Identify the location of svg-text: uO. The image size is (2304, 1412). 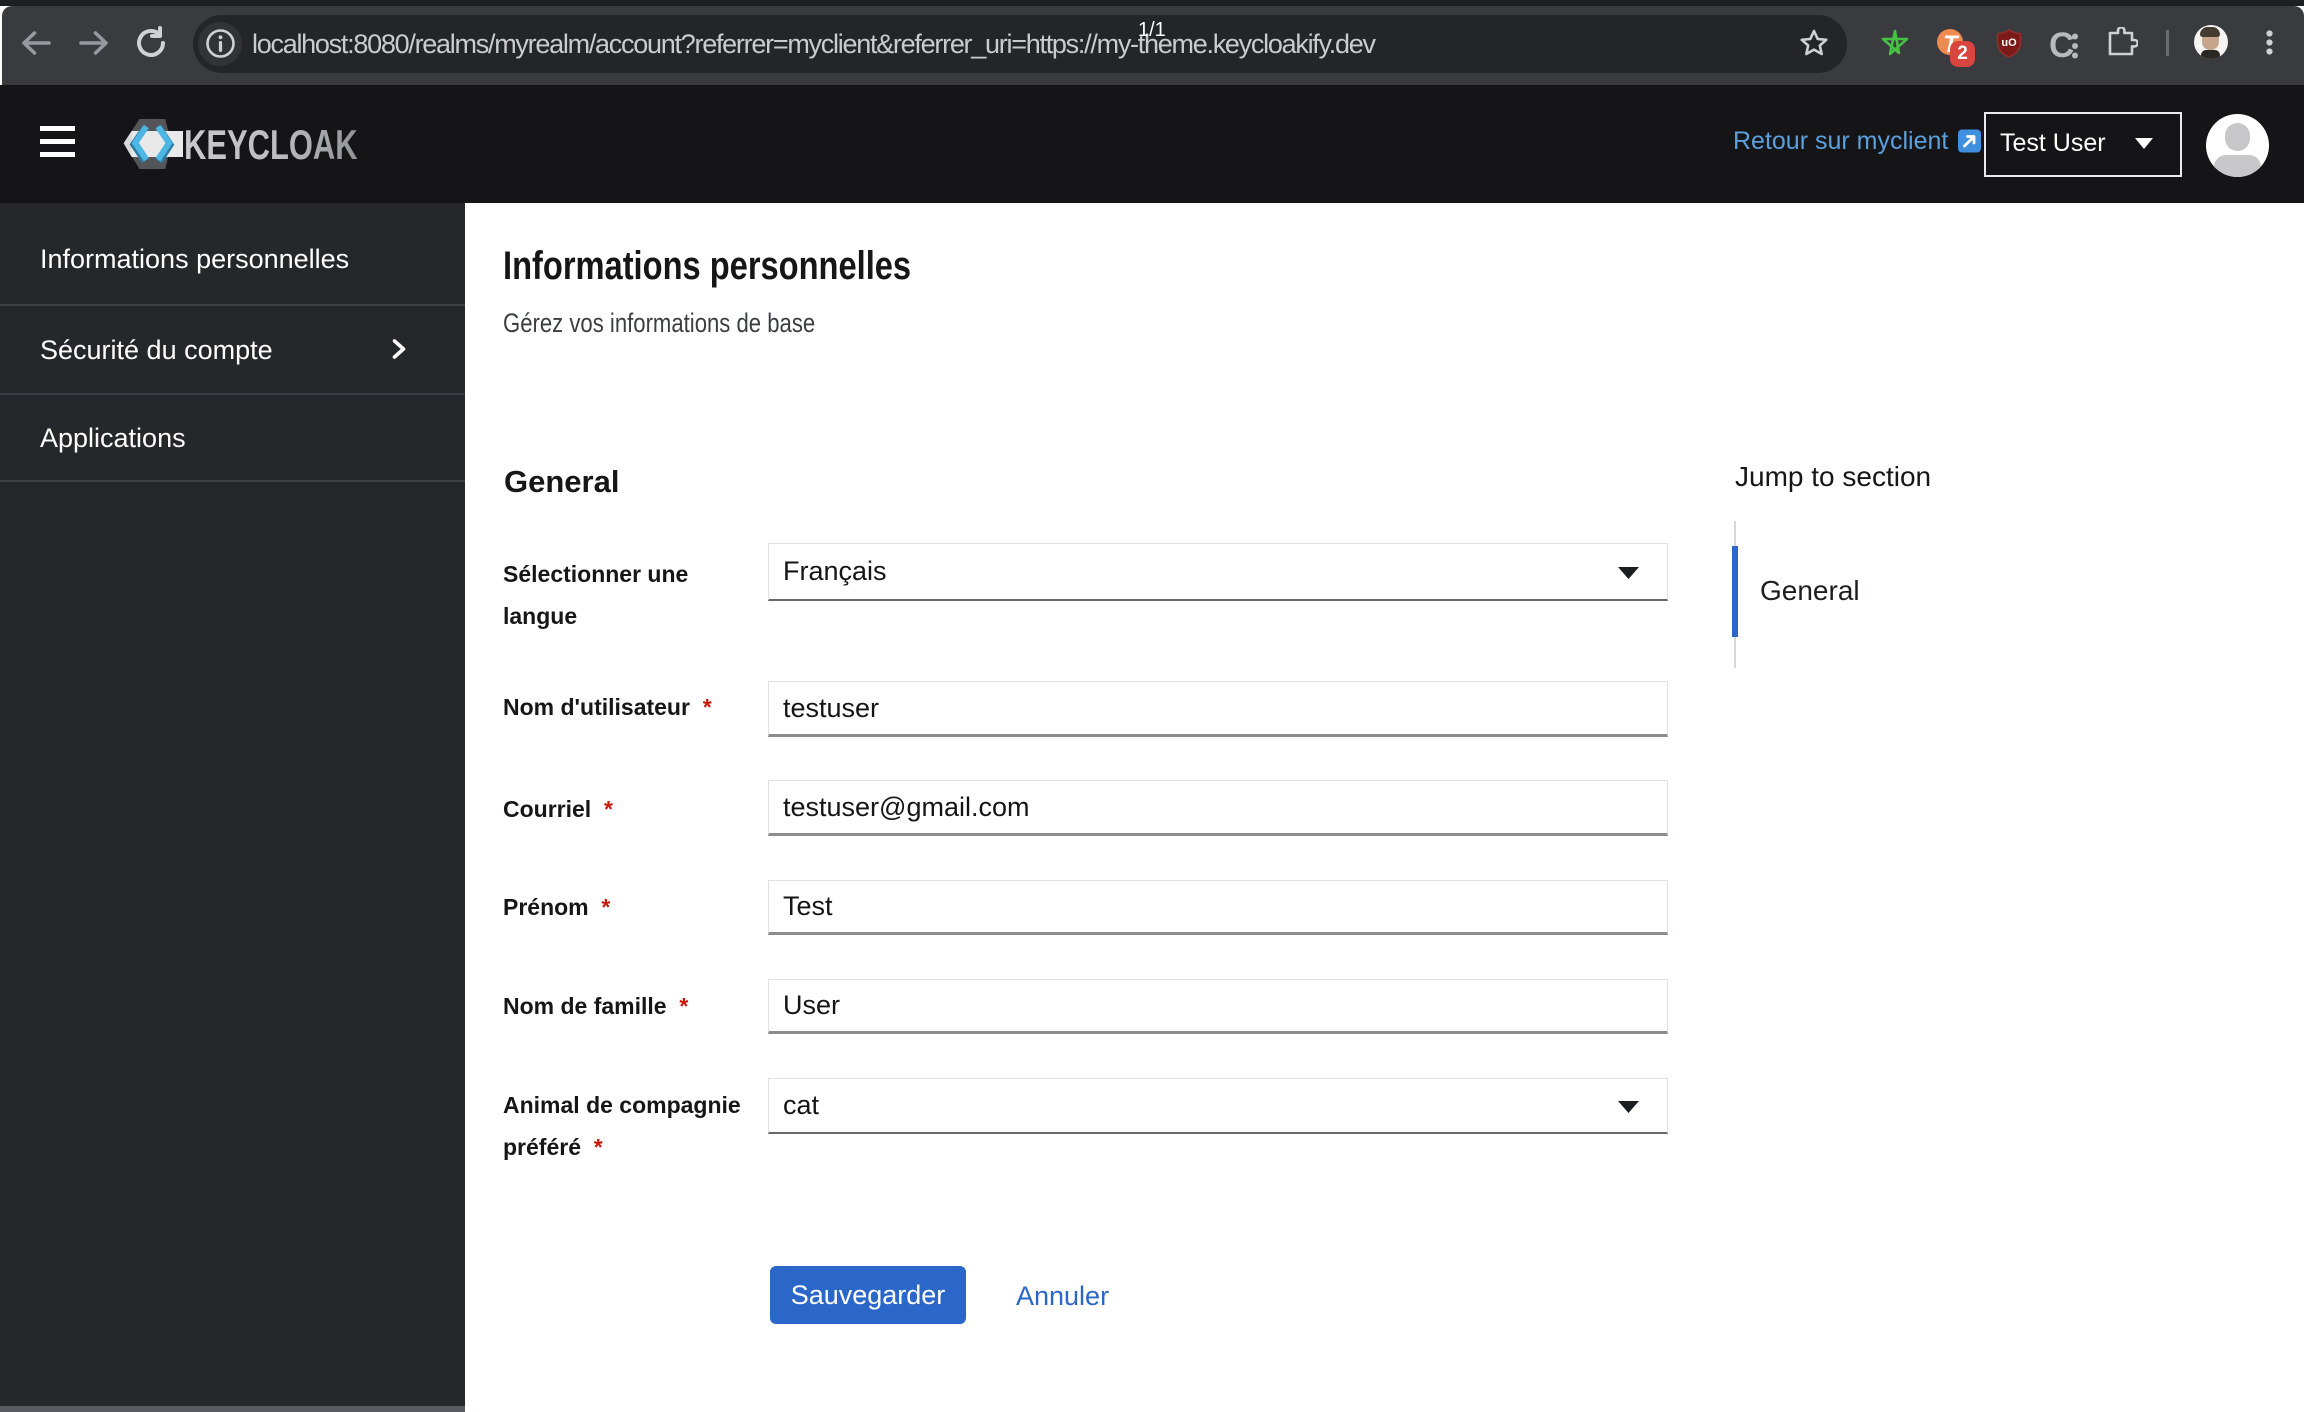
(2009, 43).